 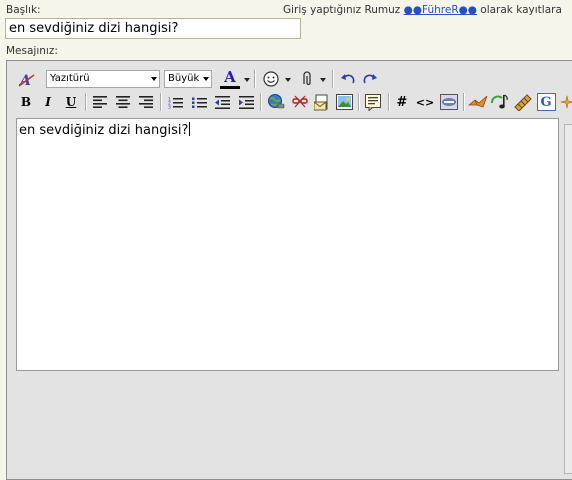 What do you see at coordinates (246, 102) in the screenshot?
I see `indent-icon` at bounding box center [246, 102].